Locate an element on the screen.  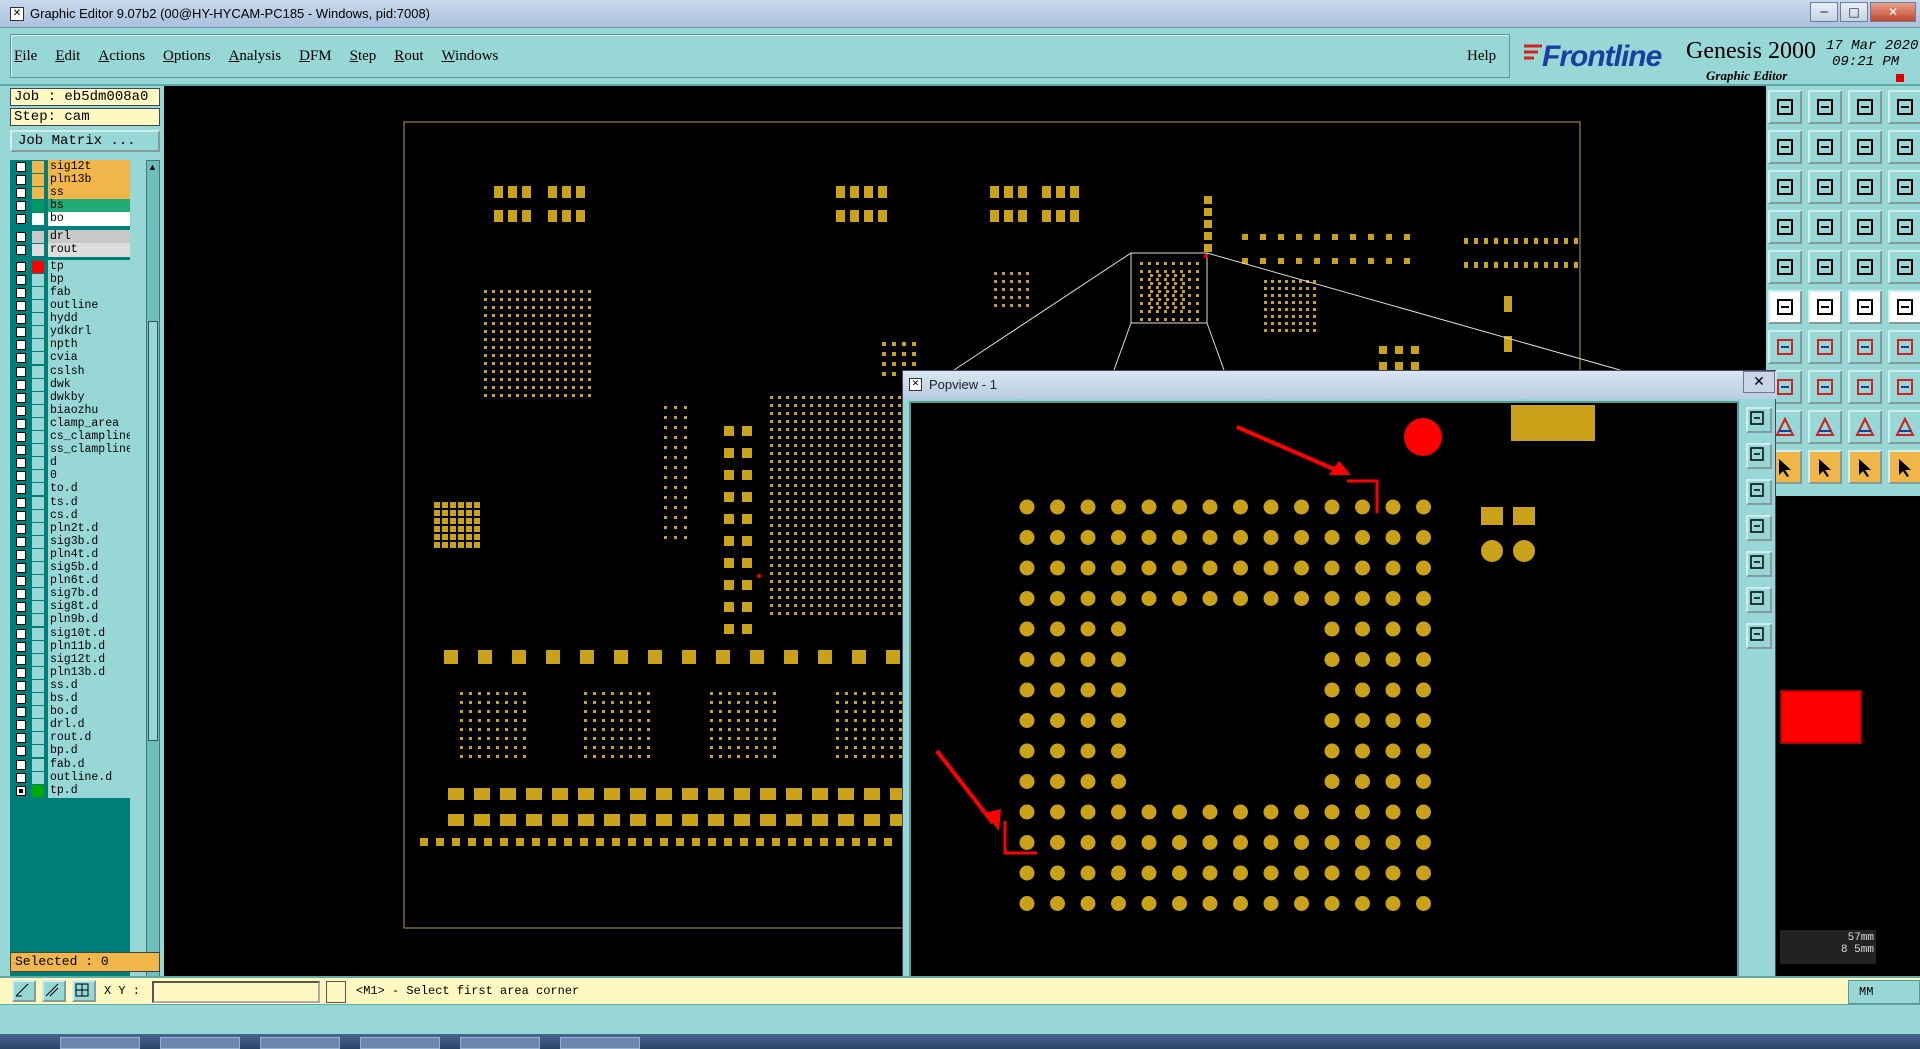
layer-row: bs is located at coordinates (70, 206).